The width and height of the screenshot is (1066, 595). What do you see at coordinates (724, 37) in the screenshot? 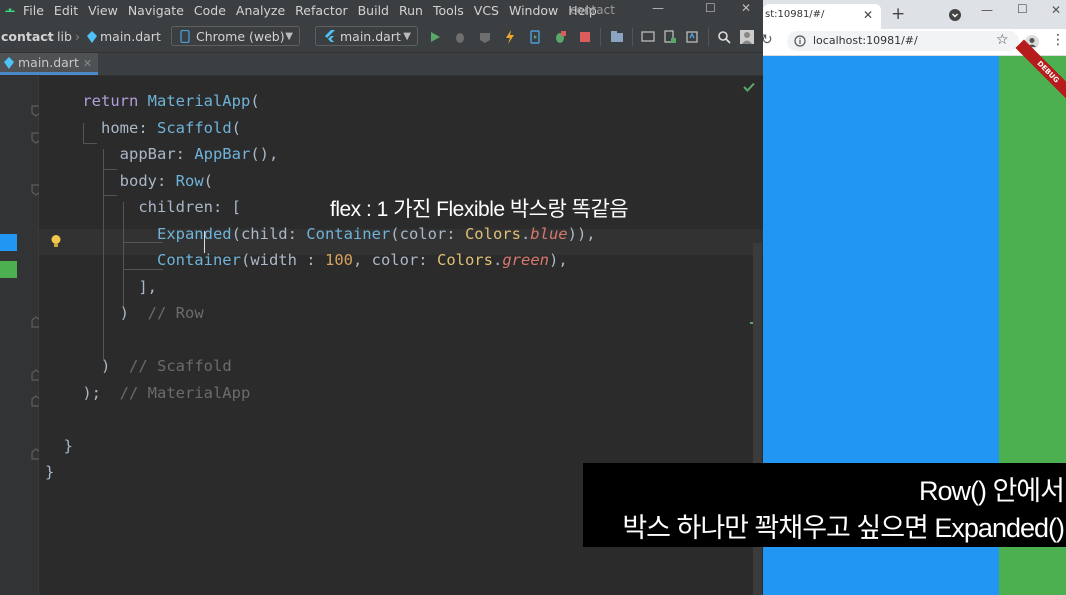
I see `search-icon` at bounding box center [724, 37].